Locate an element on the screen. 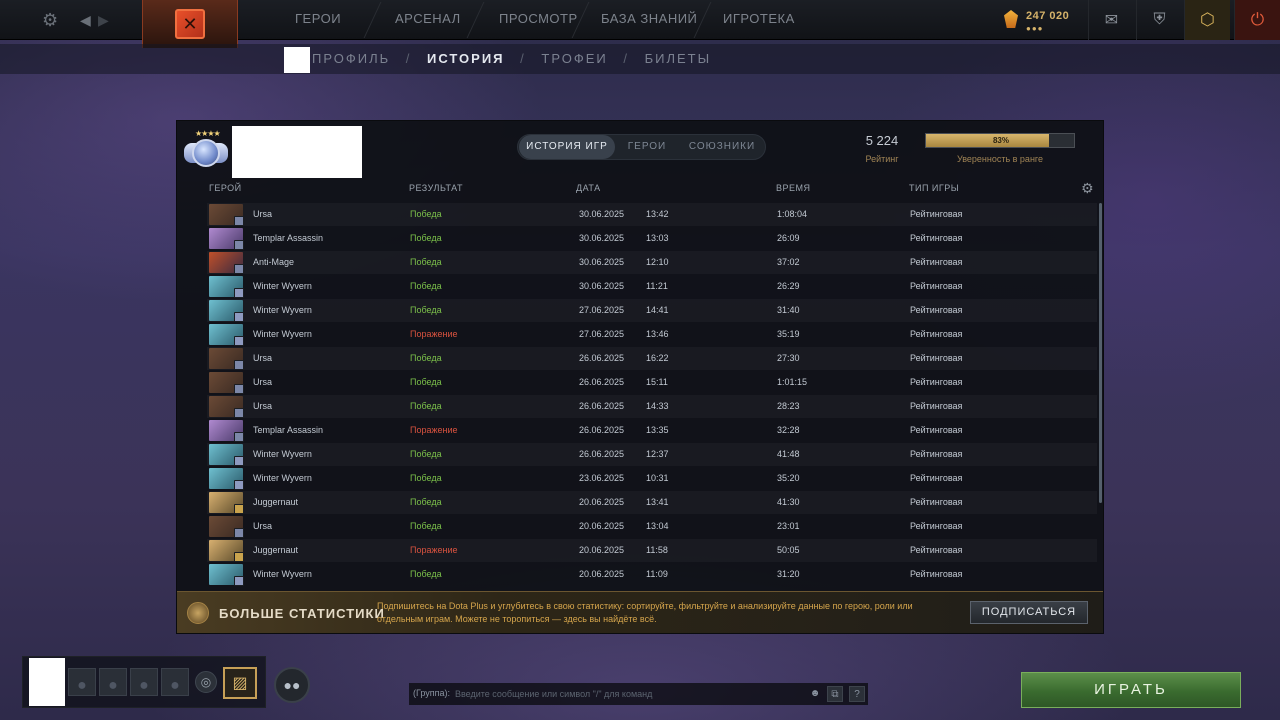 The height and width of the screenshot is (720, 1280). match-start-time: 11:58 is located at coordinates (657, 550).